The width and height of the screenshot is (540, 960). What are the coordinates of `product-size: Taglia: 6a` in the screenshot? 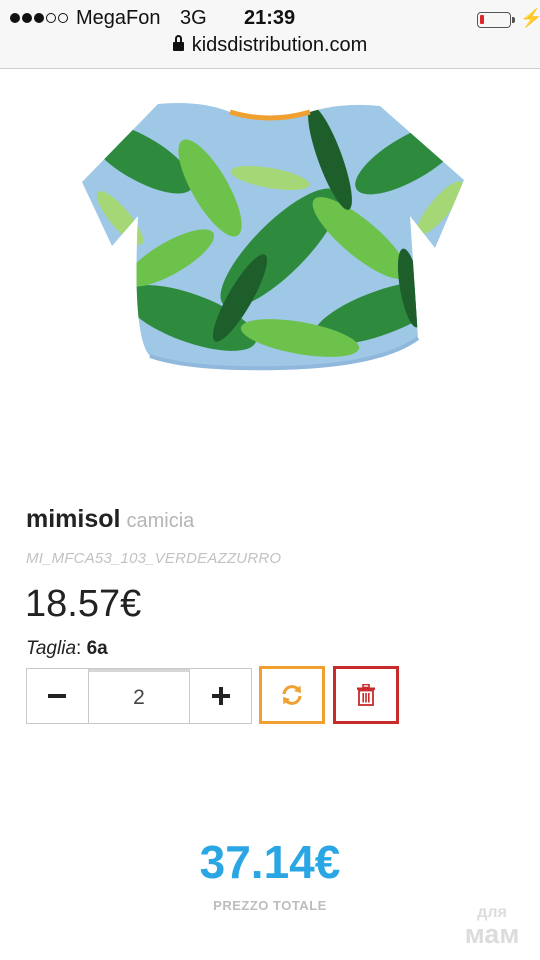 It's located at (67, 649).